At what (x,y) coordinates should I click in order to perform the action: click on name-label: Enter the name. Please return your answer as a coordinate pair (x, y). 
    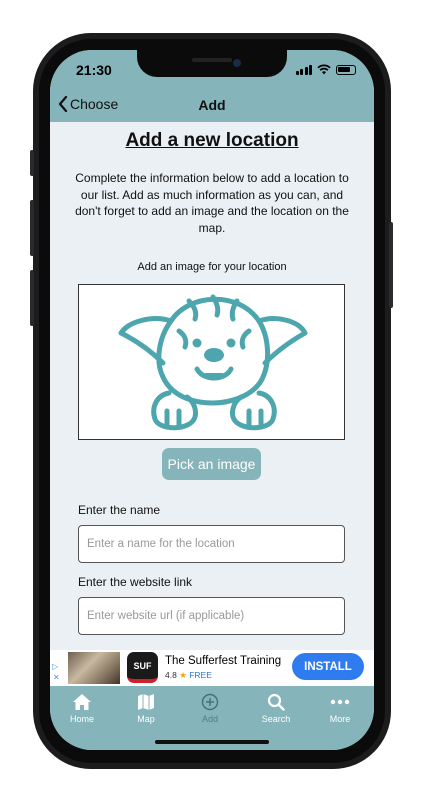
    Looking at the image, I should click on (119, 510).